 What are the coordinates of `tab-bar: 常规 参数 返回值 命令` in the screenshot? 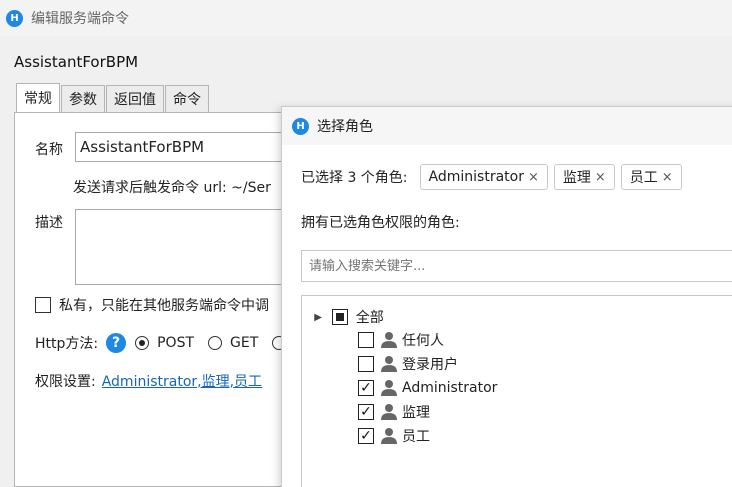 It's located at (113, 97).